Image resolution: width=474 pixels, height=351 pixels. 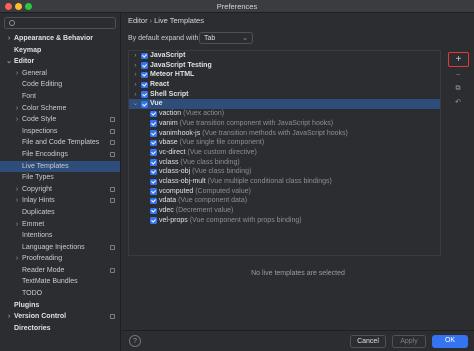 I want to click on template-name-text: vel-props, so click(x=173, y=220).